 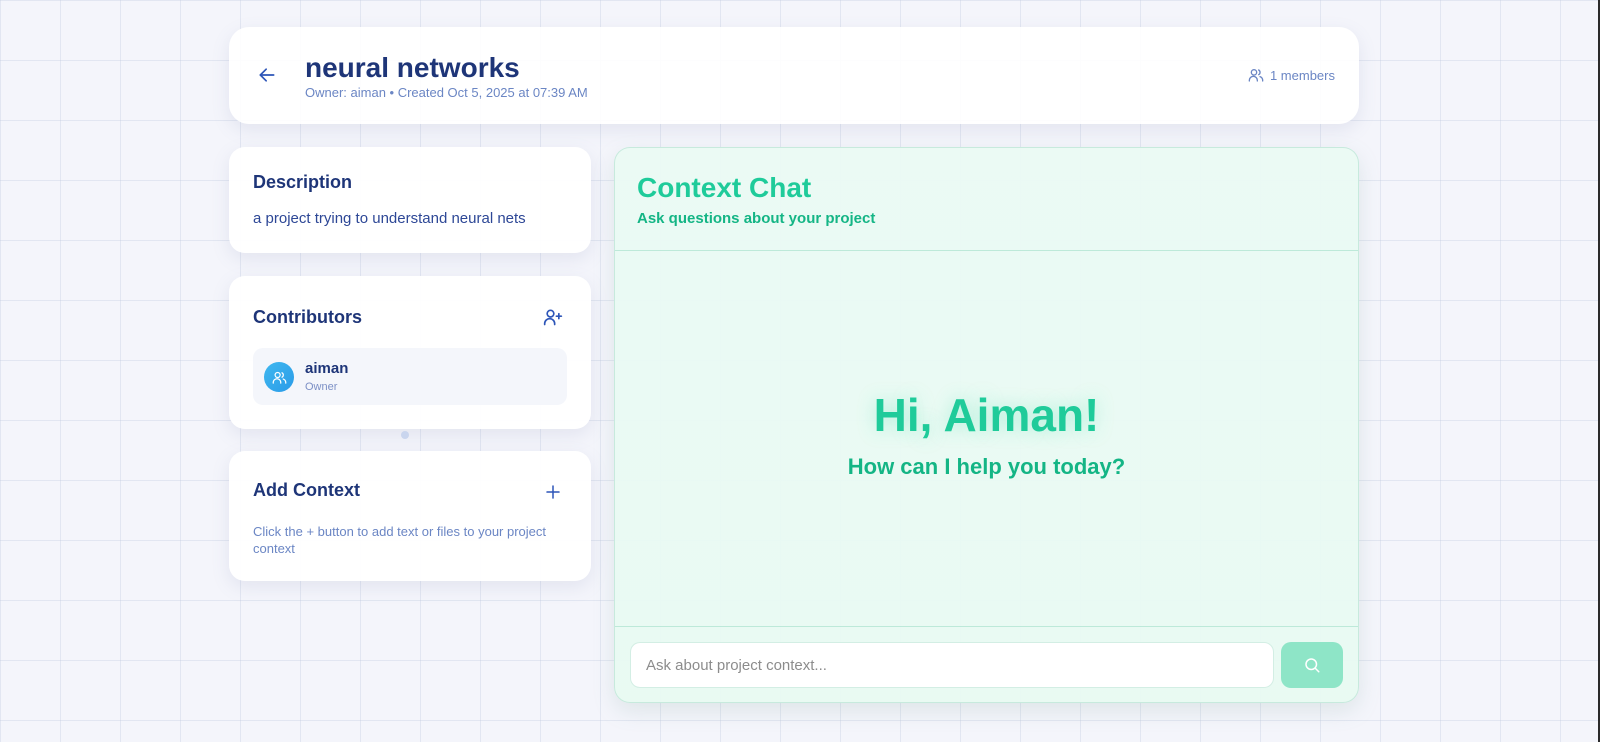 I want to click on user-plus-icon, so click(x=553, y=317).